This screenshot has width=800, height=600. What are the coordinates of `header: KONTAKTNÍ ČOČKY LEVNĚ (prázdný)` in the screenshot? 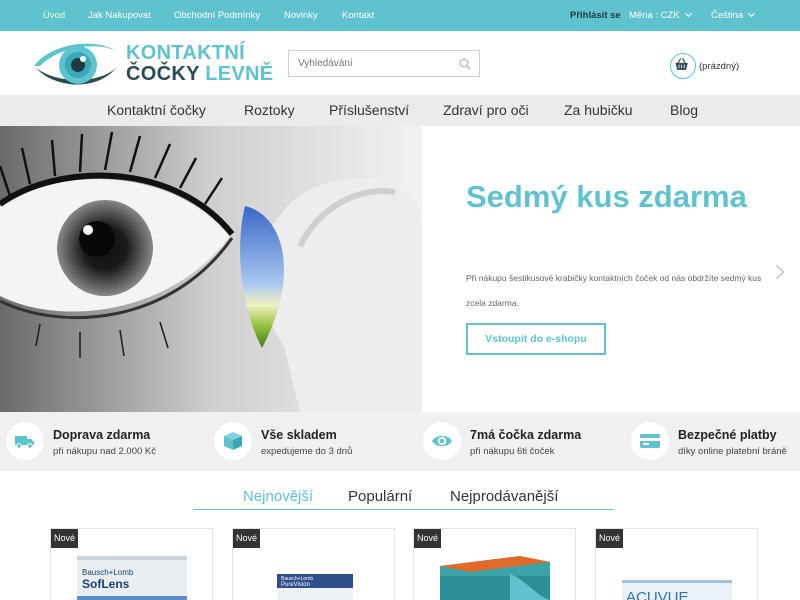 It's located at (400, 63).